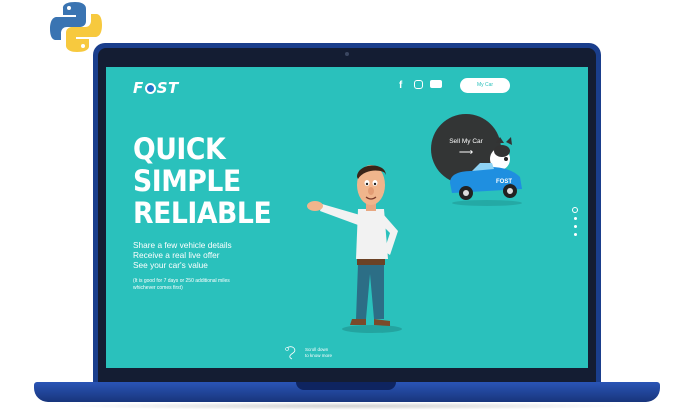  Describe the element at coordinates (170, 265) in the screenshot. I see `hero-point: See your car's value` at that location.